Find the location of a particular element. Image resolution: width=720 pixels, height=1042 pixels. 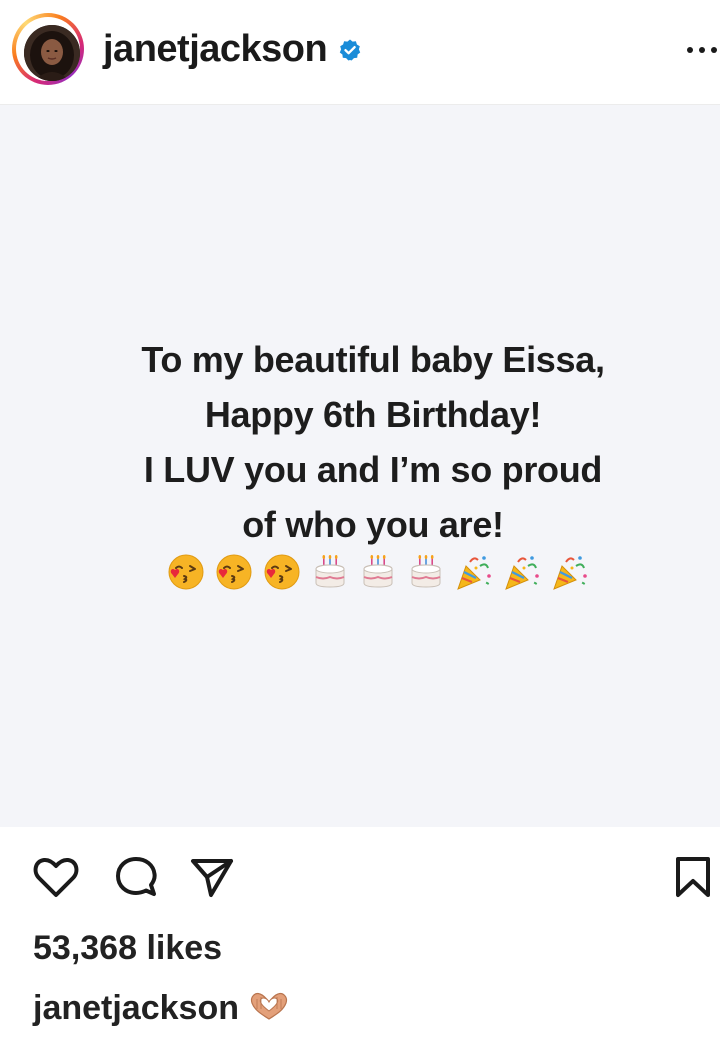

story-ring is located at coordinates (48, 49).